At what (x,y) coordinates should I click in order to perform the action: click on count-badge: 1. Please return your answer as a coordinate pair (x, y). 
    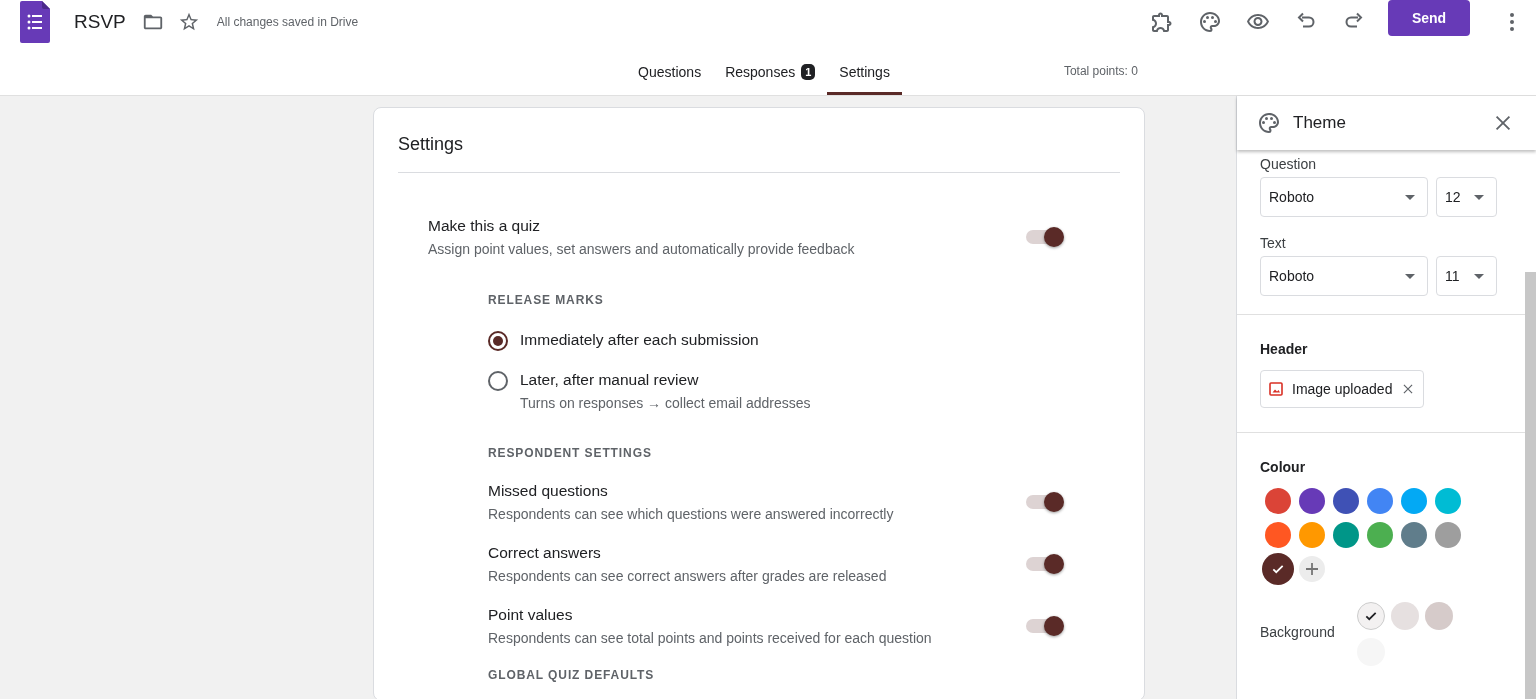
    Looking at the image, I should click on (808, 72).